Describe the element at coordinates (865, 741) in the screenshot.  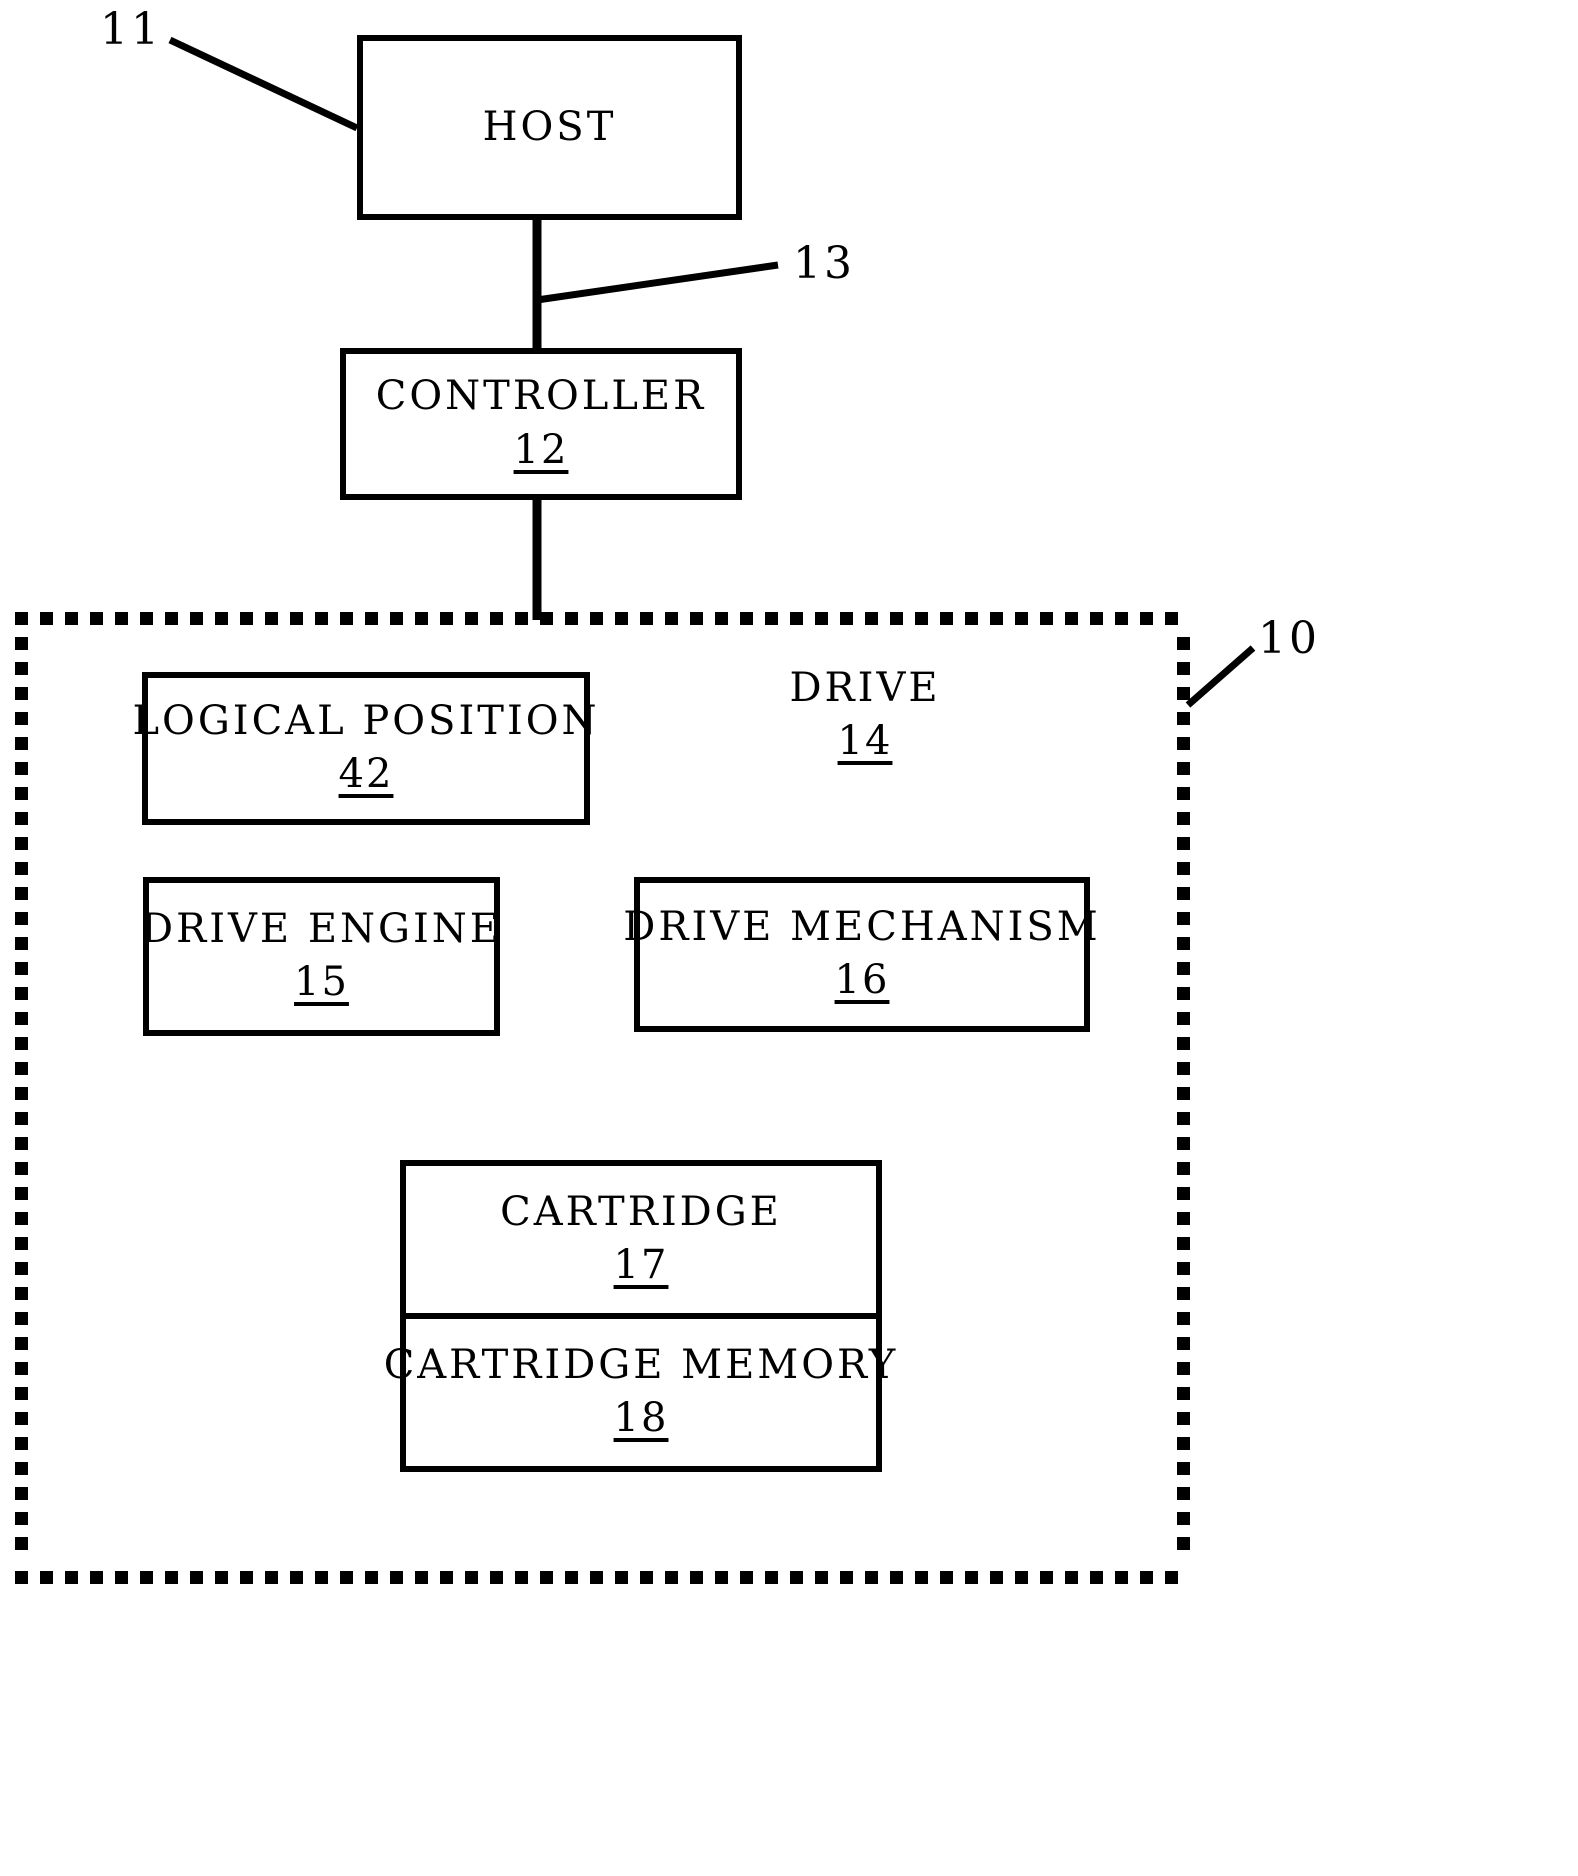
I see `block-drive-ref: 14` at that location.